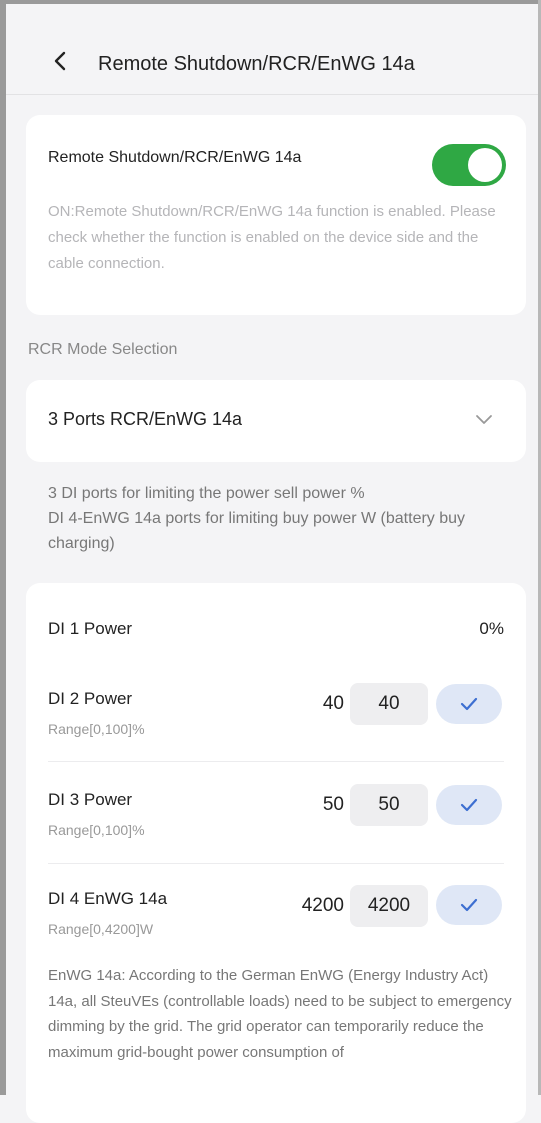 Image resolution: width=541 pixels, height=1123 pixels. I want to click on di1-power-value: 0%, so click(491, 628).